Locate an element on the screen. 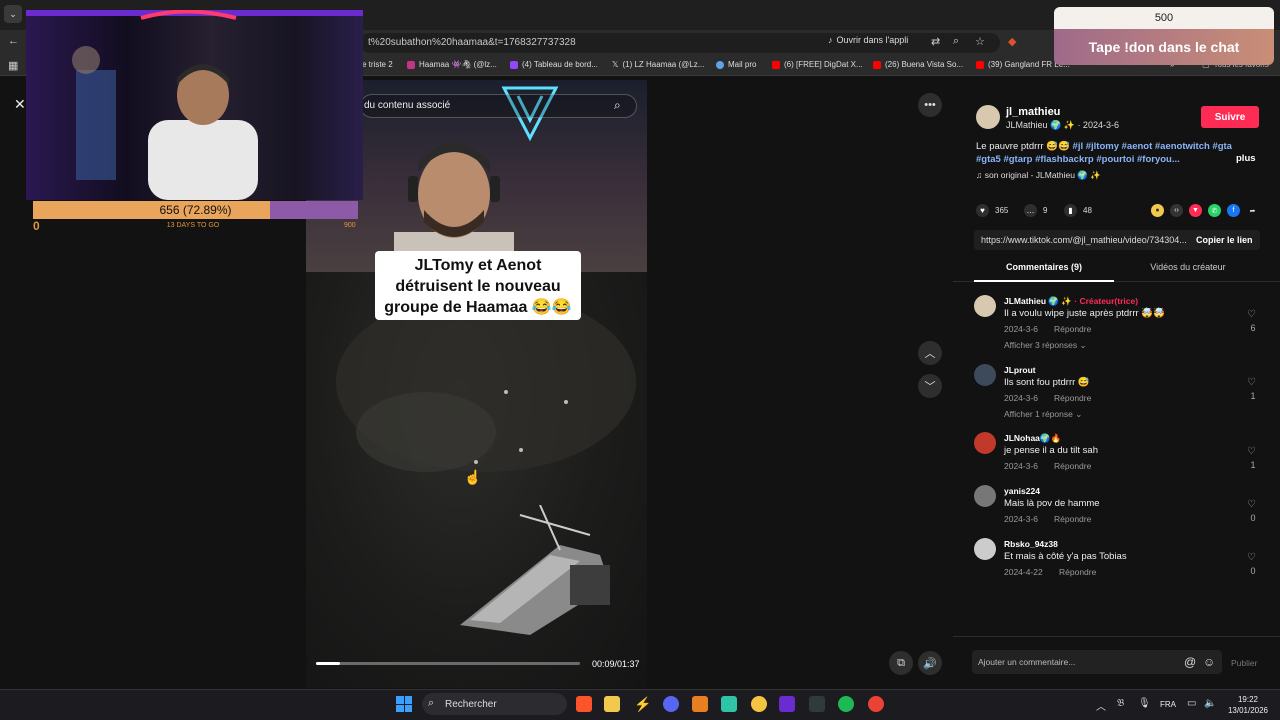  creator-username: jl_mathieu is located at coordinates (1033, 112).